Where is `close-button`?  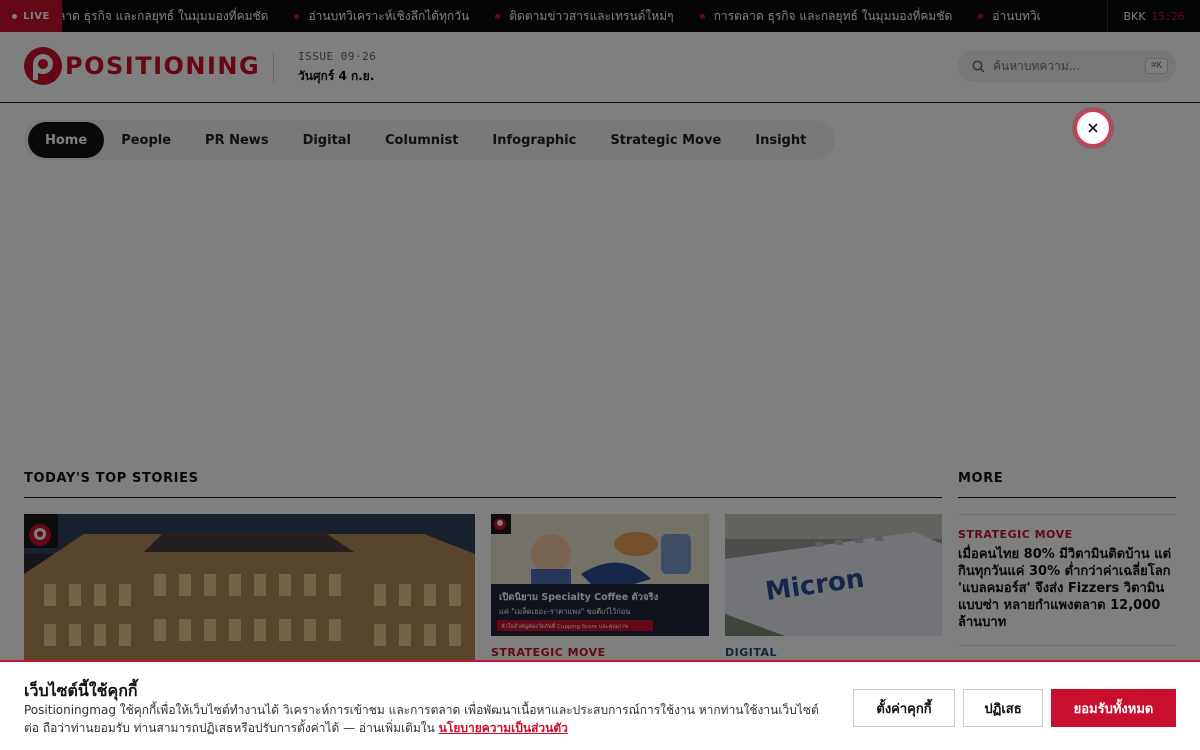 close-button is located at coordinates (1093, 128).